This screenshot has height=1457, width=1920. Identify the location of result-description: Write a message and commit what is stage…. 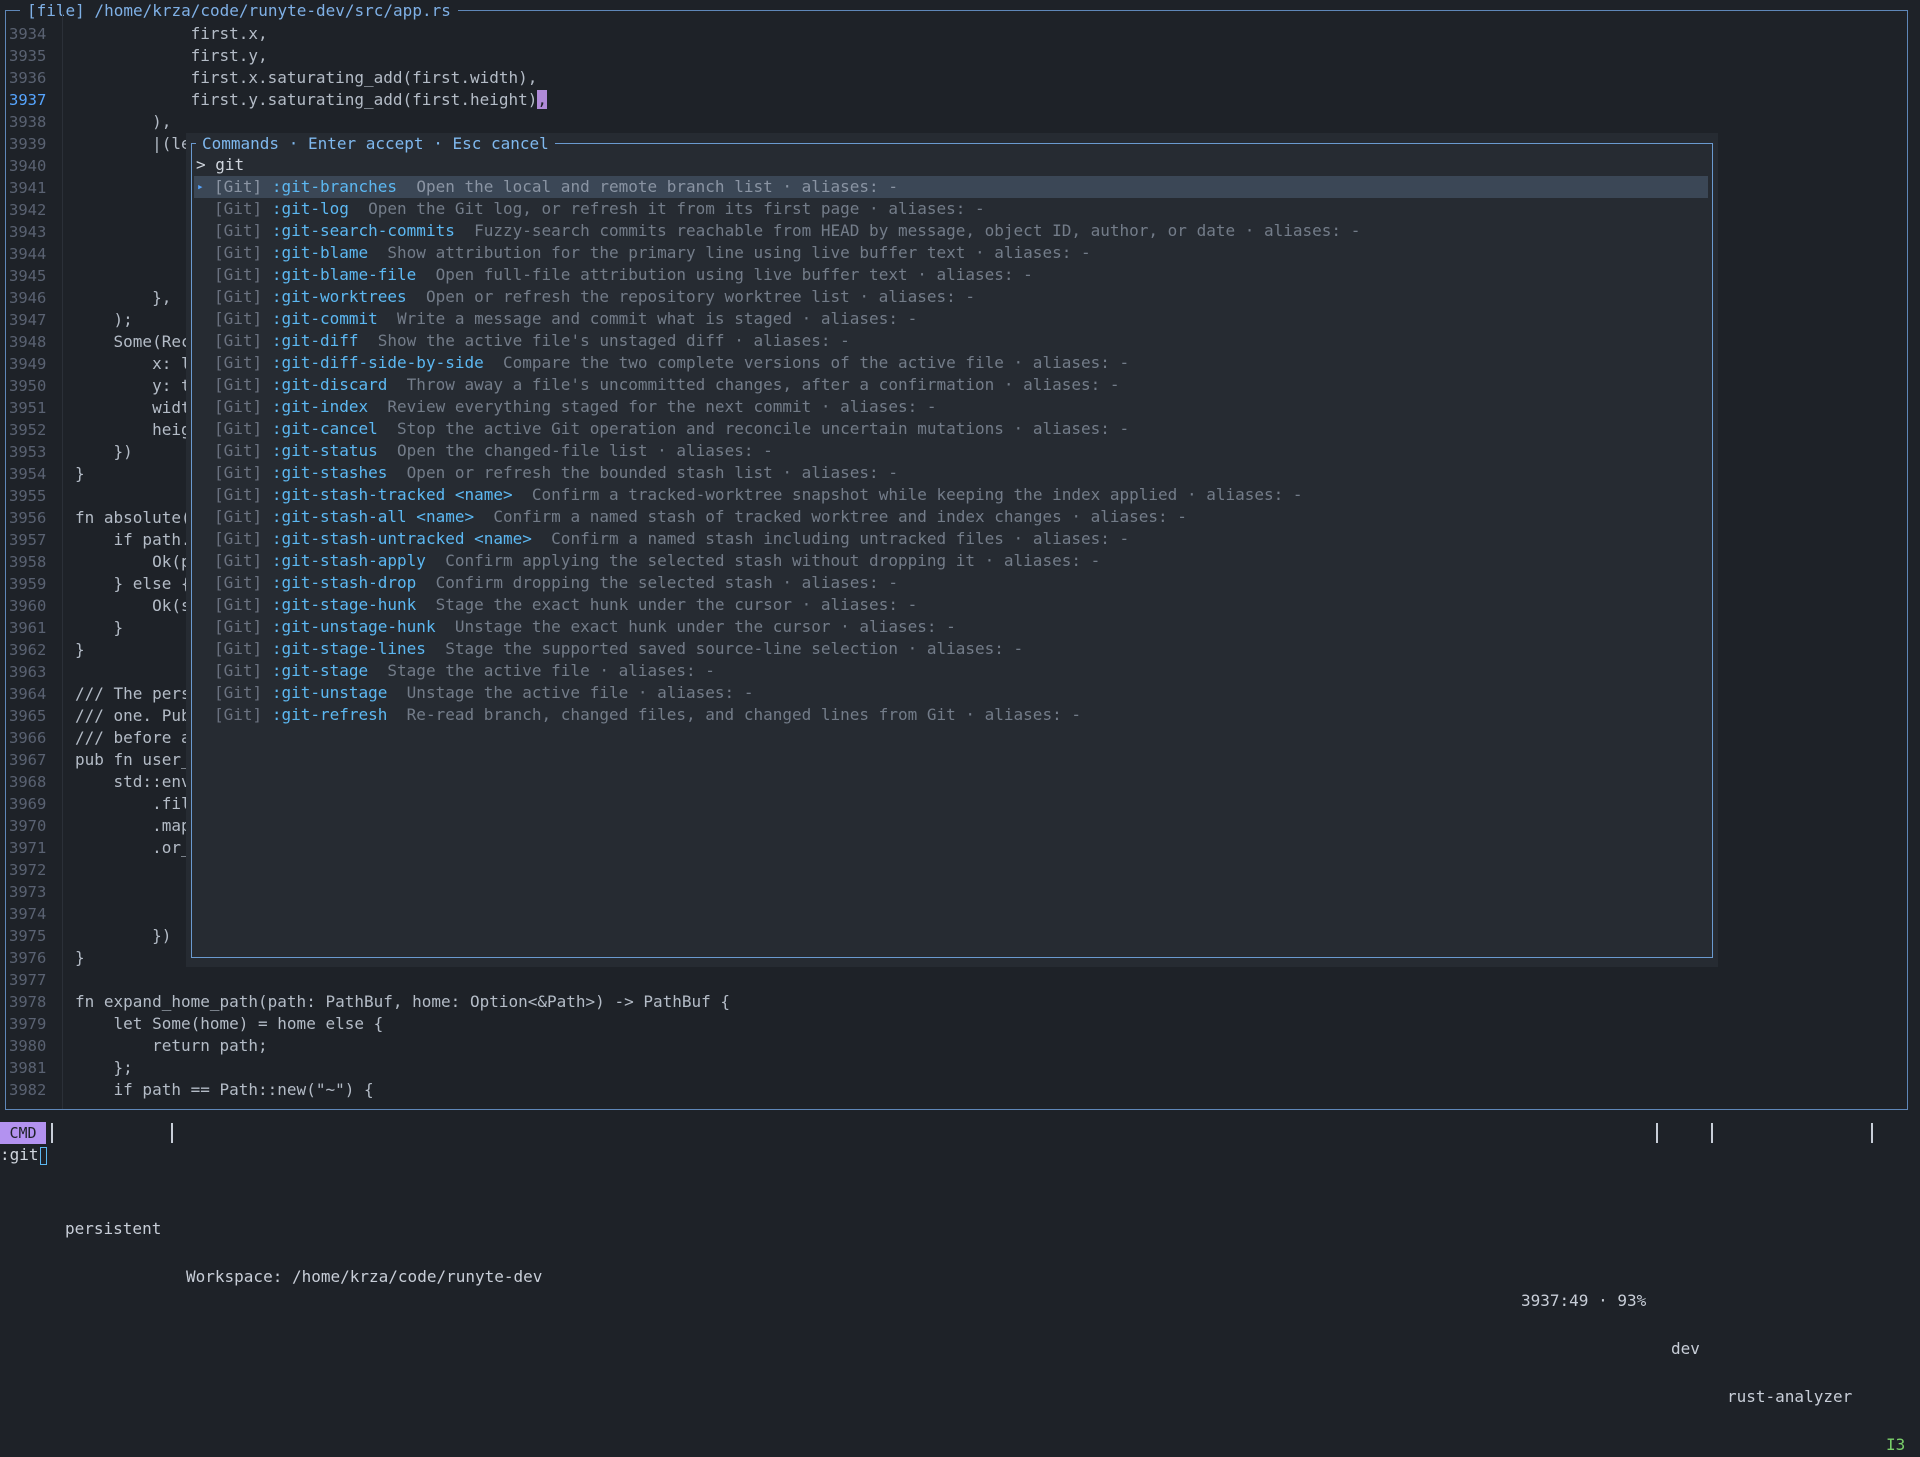
(657, 318).